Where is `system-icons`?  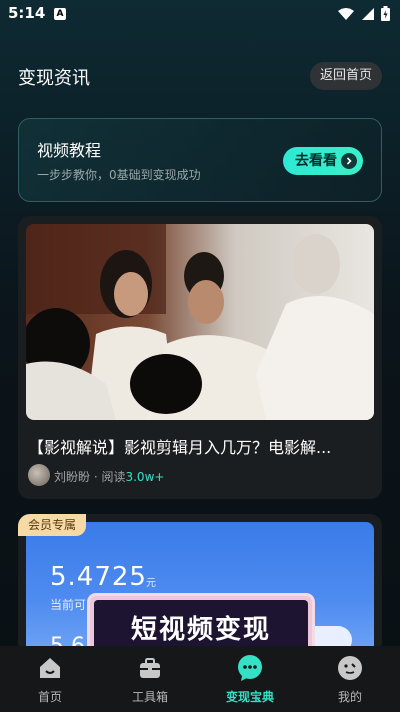 system-icons is located at coordinates (363, 13).